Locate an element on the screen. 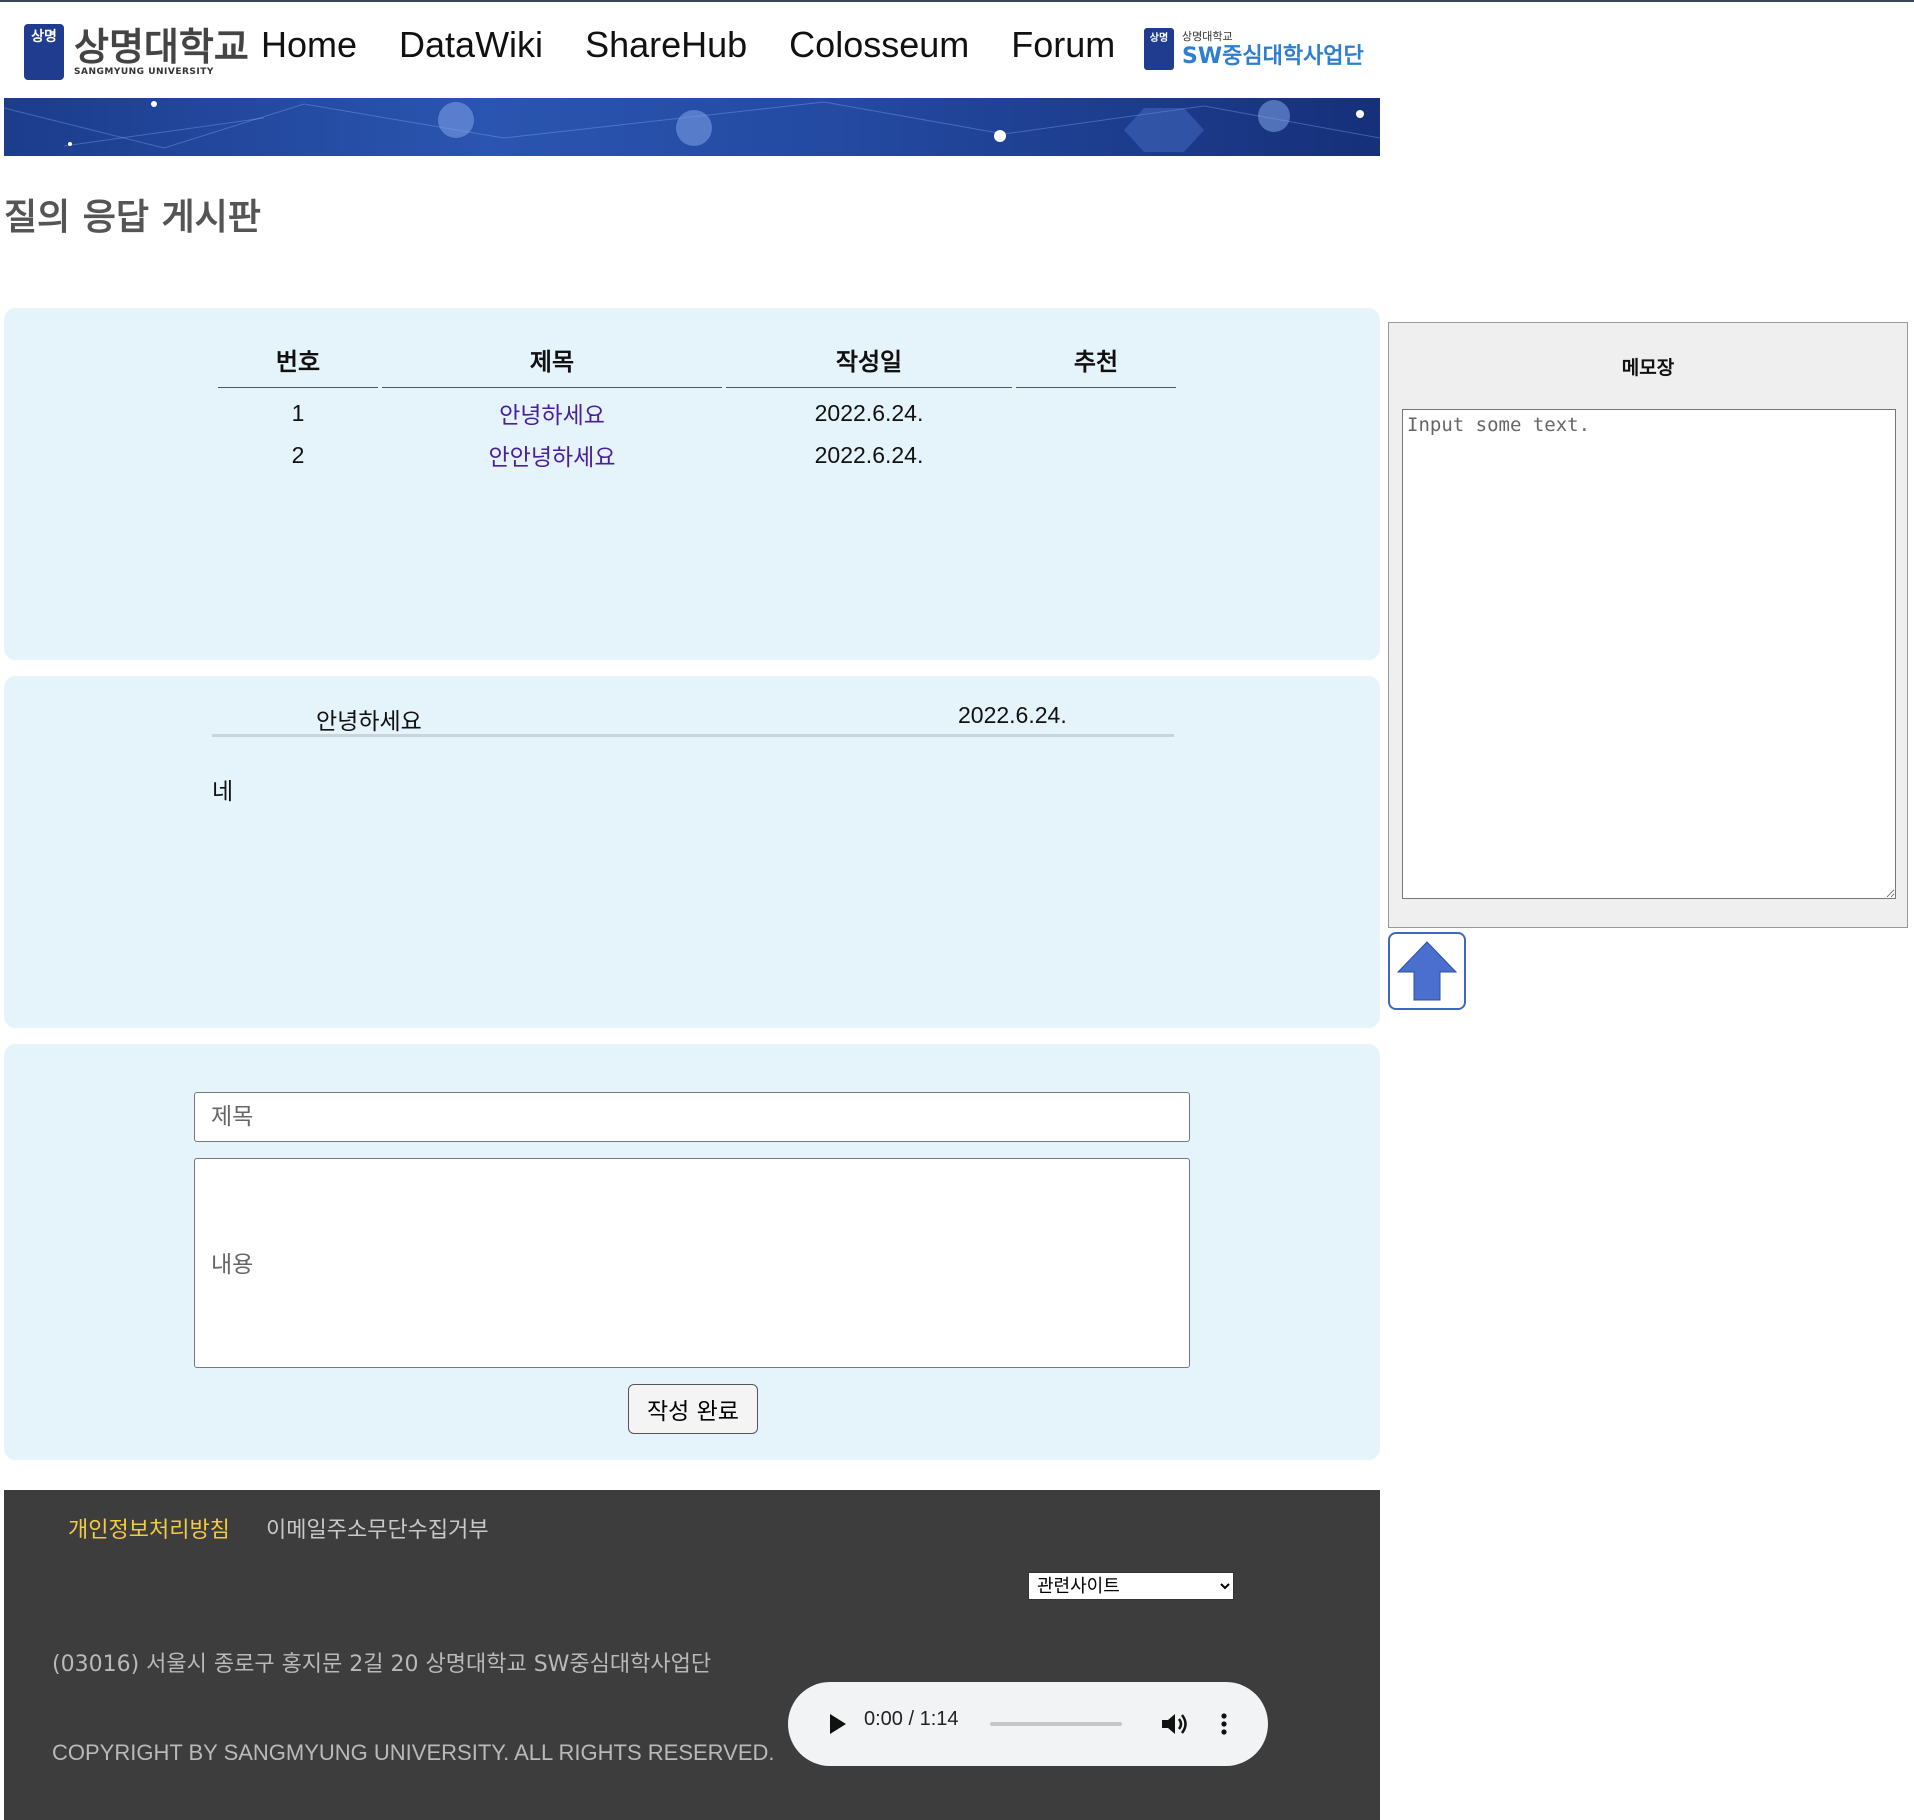 This screenshot has height=1820, width=1914. audio-player: 0:00 / 1:14 is located at coordinates (1028, 1724).